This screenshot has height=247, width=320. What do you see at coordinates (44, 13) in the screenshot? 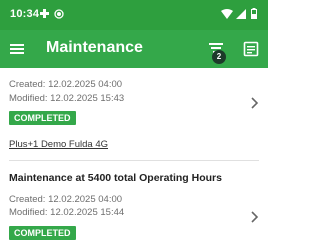
I see `cross-status-icon` at bounding box center [44, 13].